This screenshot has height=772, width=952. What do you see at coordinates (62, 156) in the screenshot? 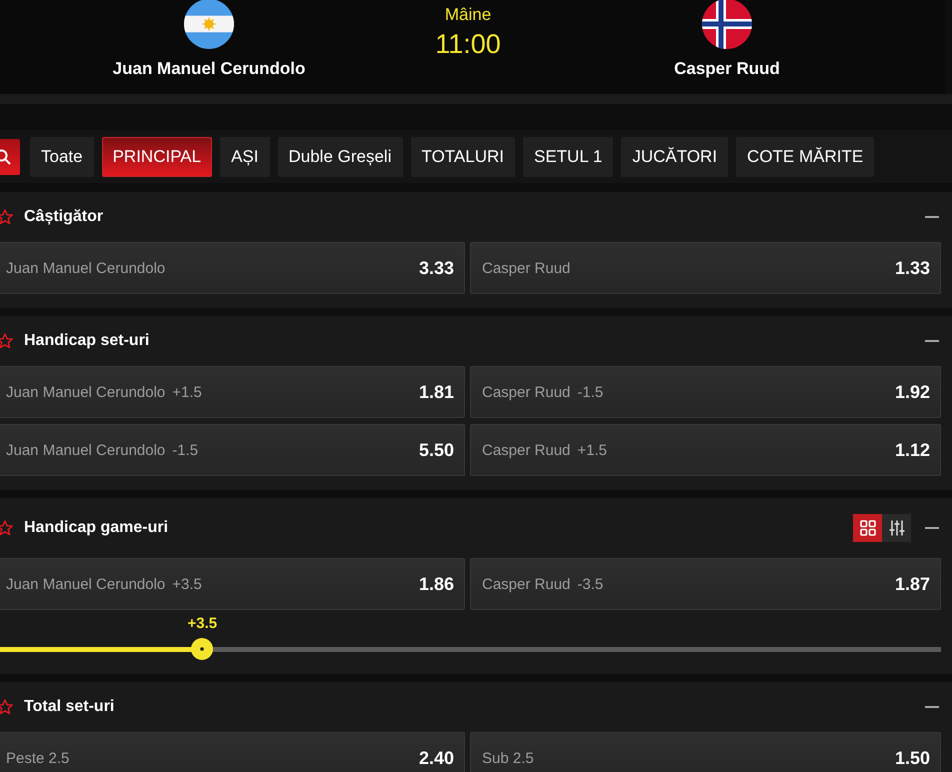
I see `market-tab: Toate` at bounding box center [62, 156].